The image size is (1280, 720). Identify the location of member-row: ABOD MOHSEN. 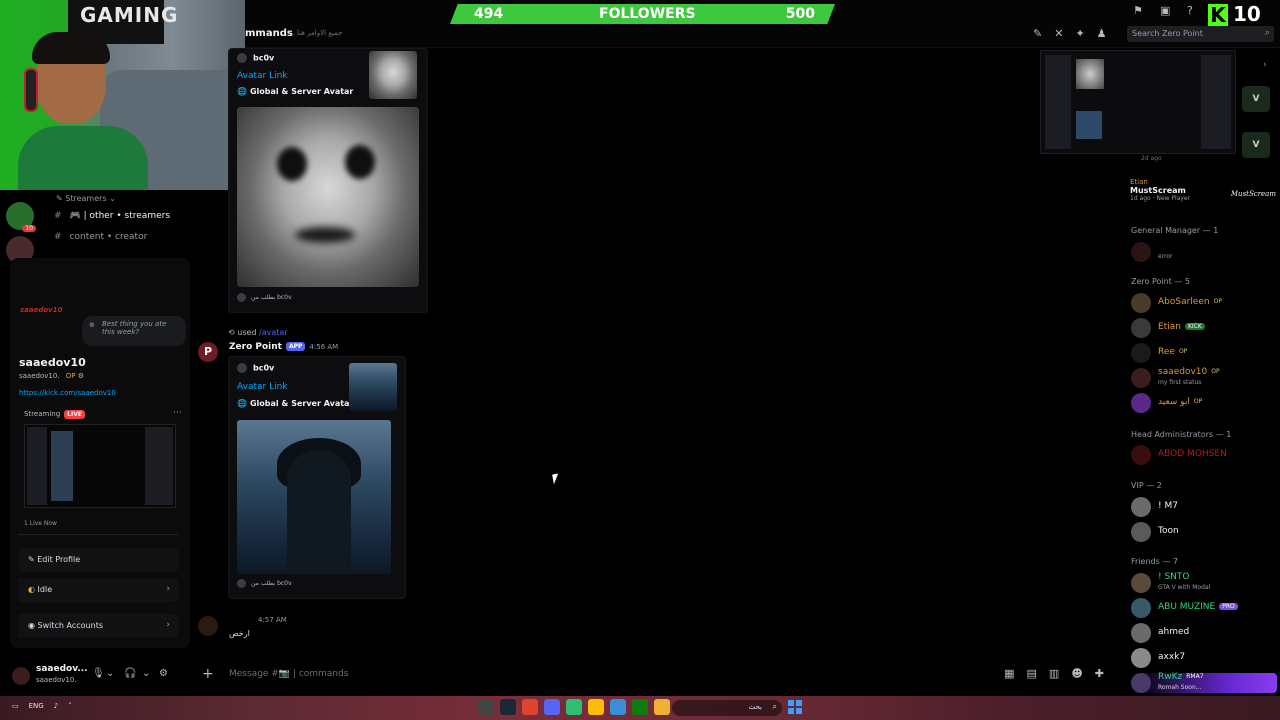
(1204, 455).